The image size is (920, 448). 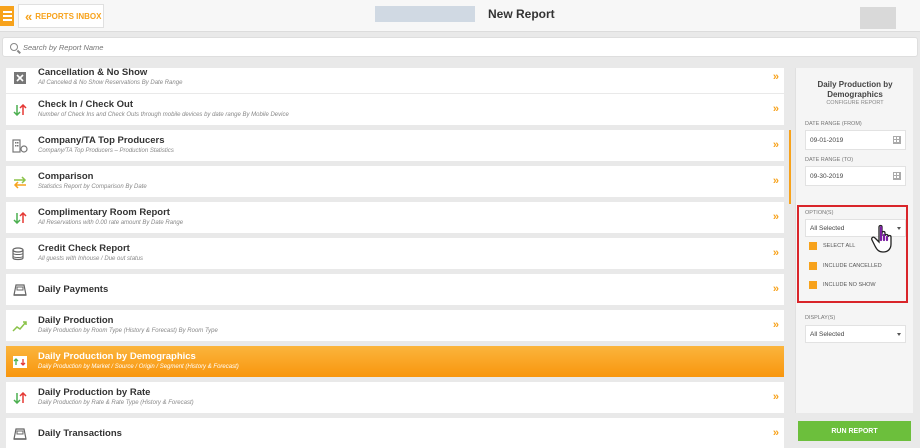 I want to click on report-title: Daily Production by Demographics, so click(x=117, y=356).